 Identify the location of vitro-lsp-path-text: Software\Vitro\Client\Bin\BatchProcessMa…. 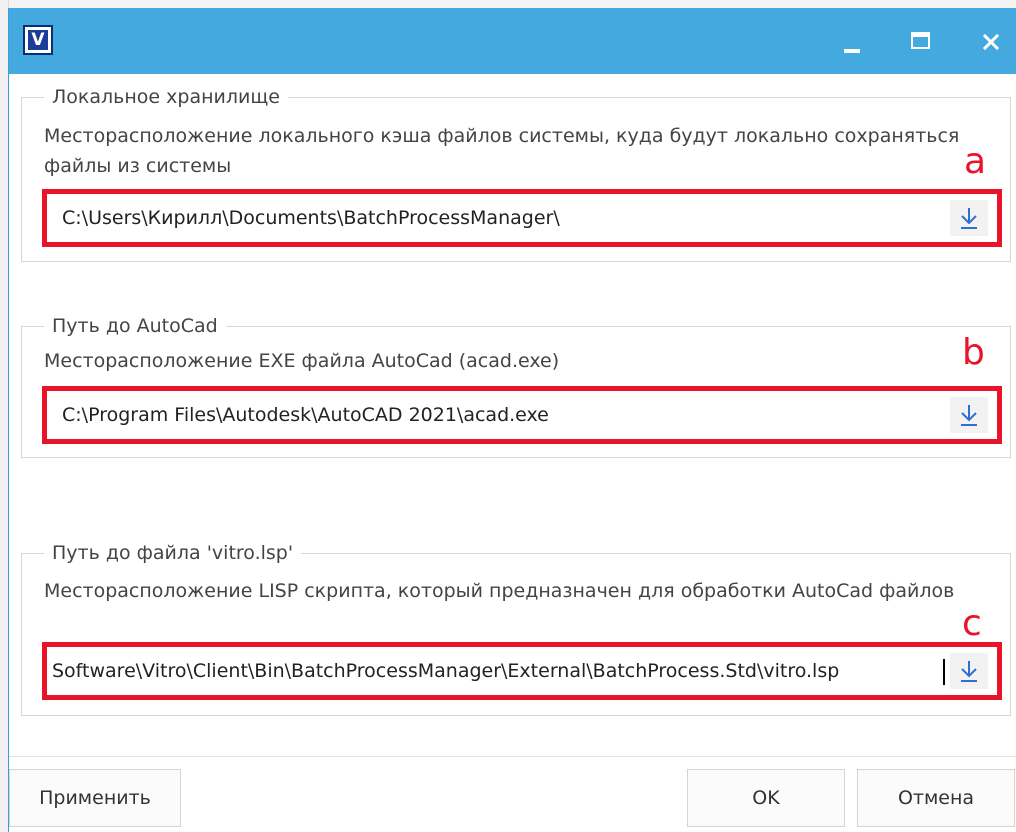
(446, 671).